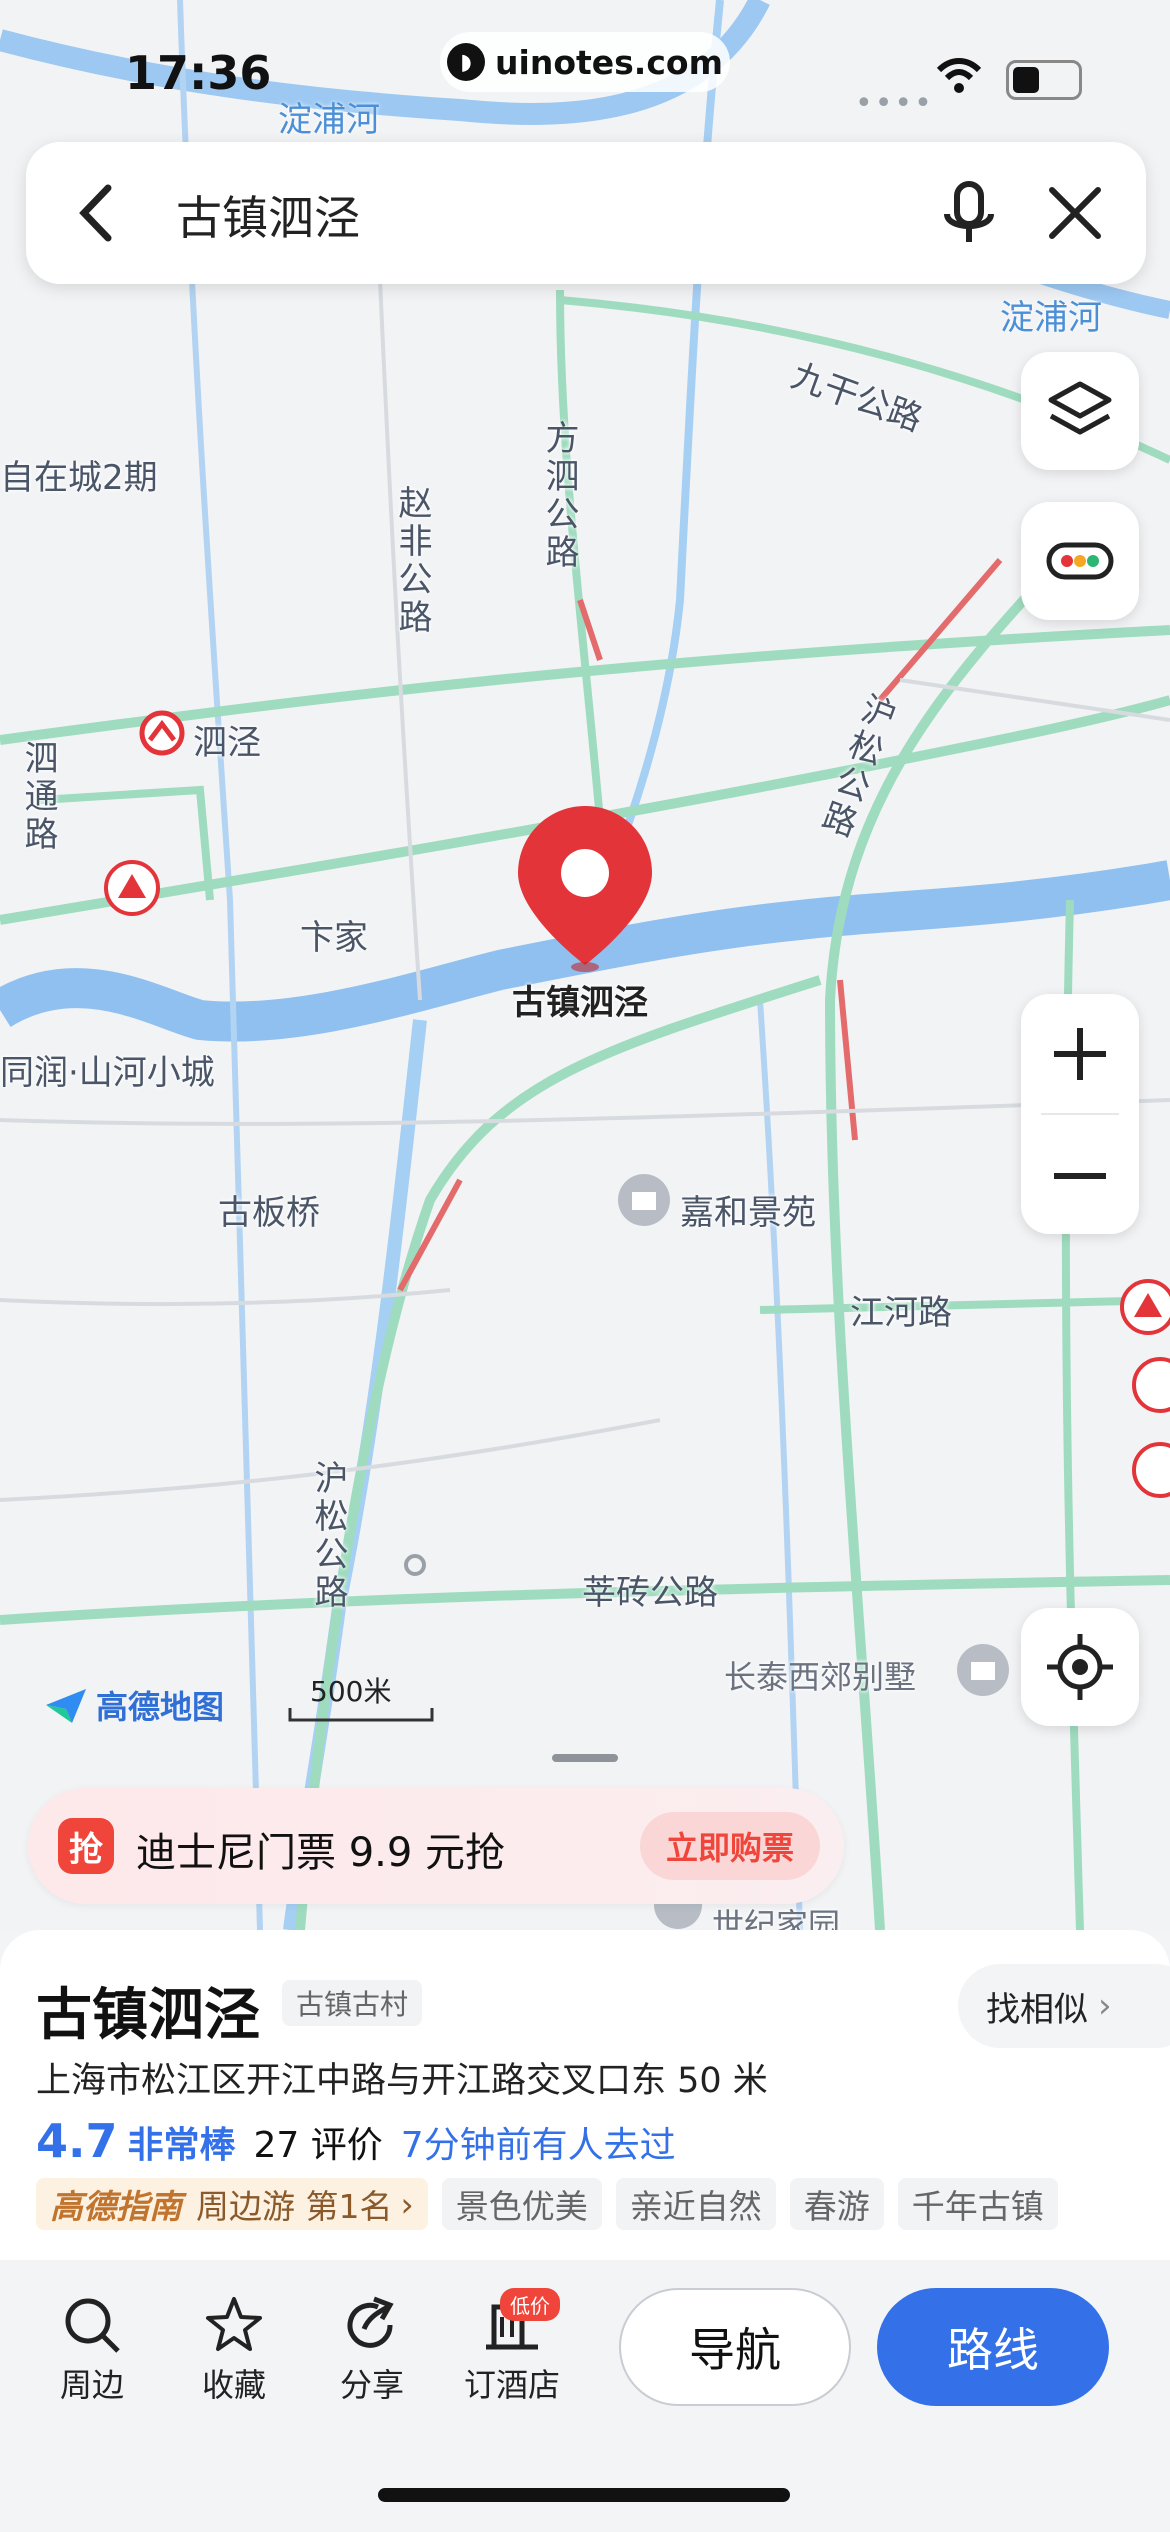 Image resolution: width=1170 pixels, height=2532 pixels. I want to click on amap-logo-icon, so click(66, 1706).